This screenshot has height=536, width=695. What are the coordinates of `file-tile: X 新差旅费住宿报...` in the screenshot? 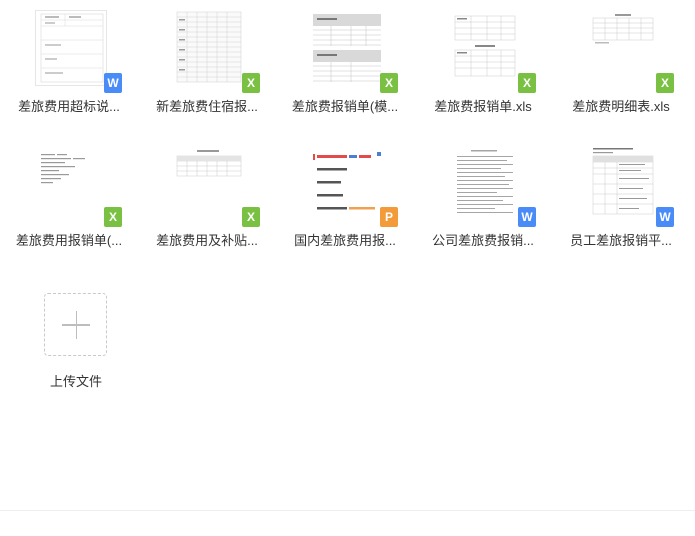 It's located at (207, 64).